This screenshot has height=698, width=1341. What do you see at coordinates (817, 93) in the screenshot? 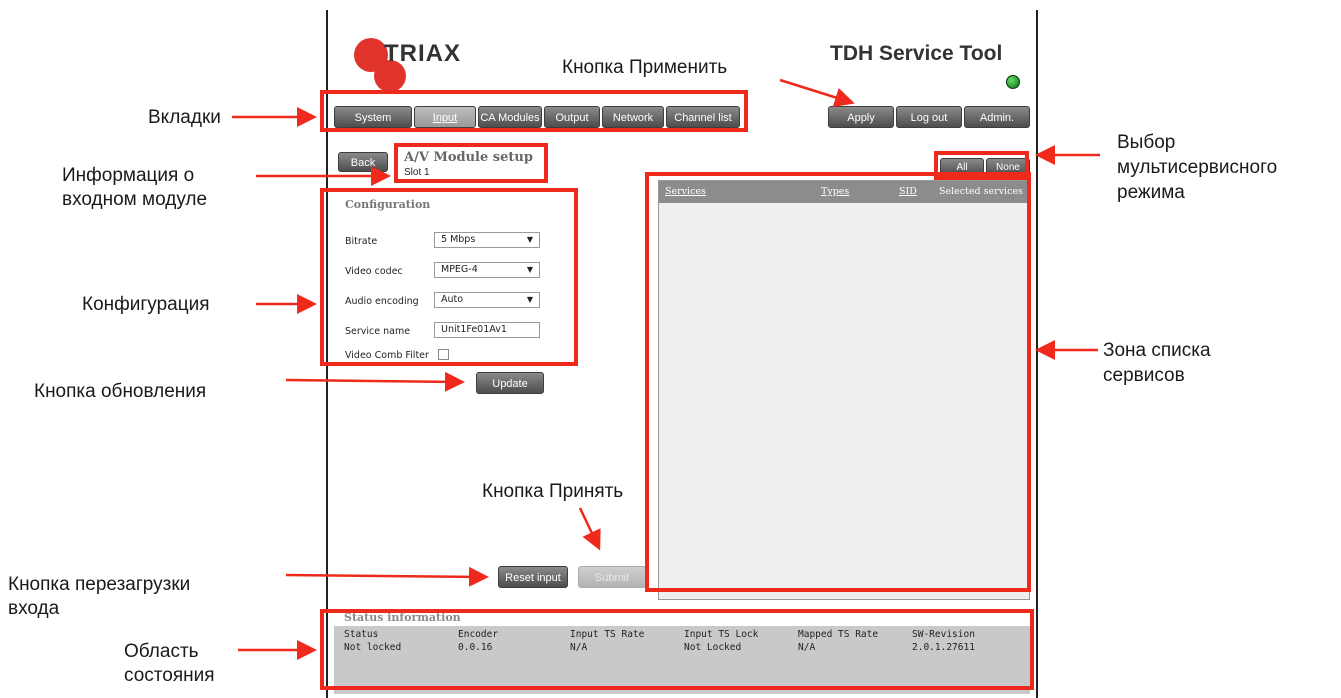
I see `arrow-apply` at bounding box center [817, 93].